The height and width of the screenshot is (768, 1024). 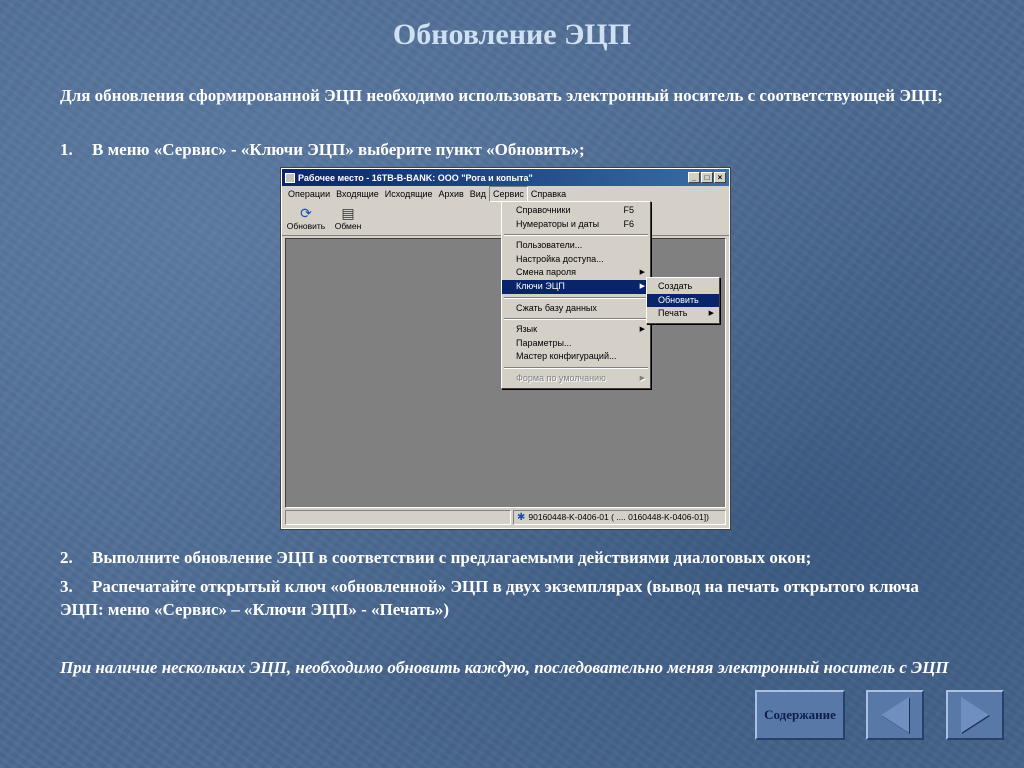 I want to click on slide-title: Обновление ЭЦП, so click(x=512, y=34).